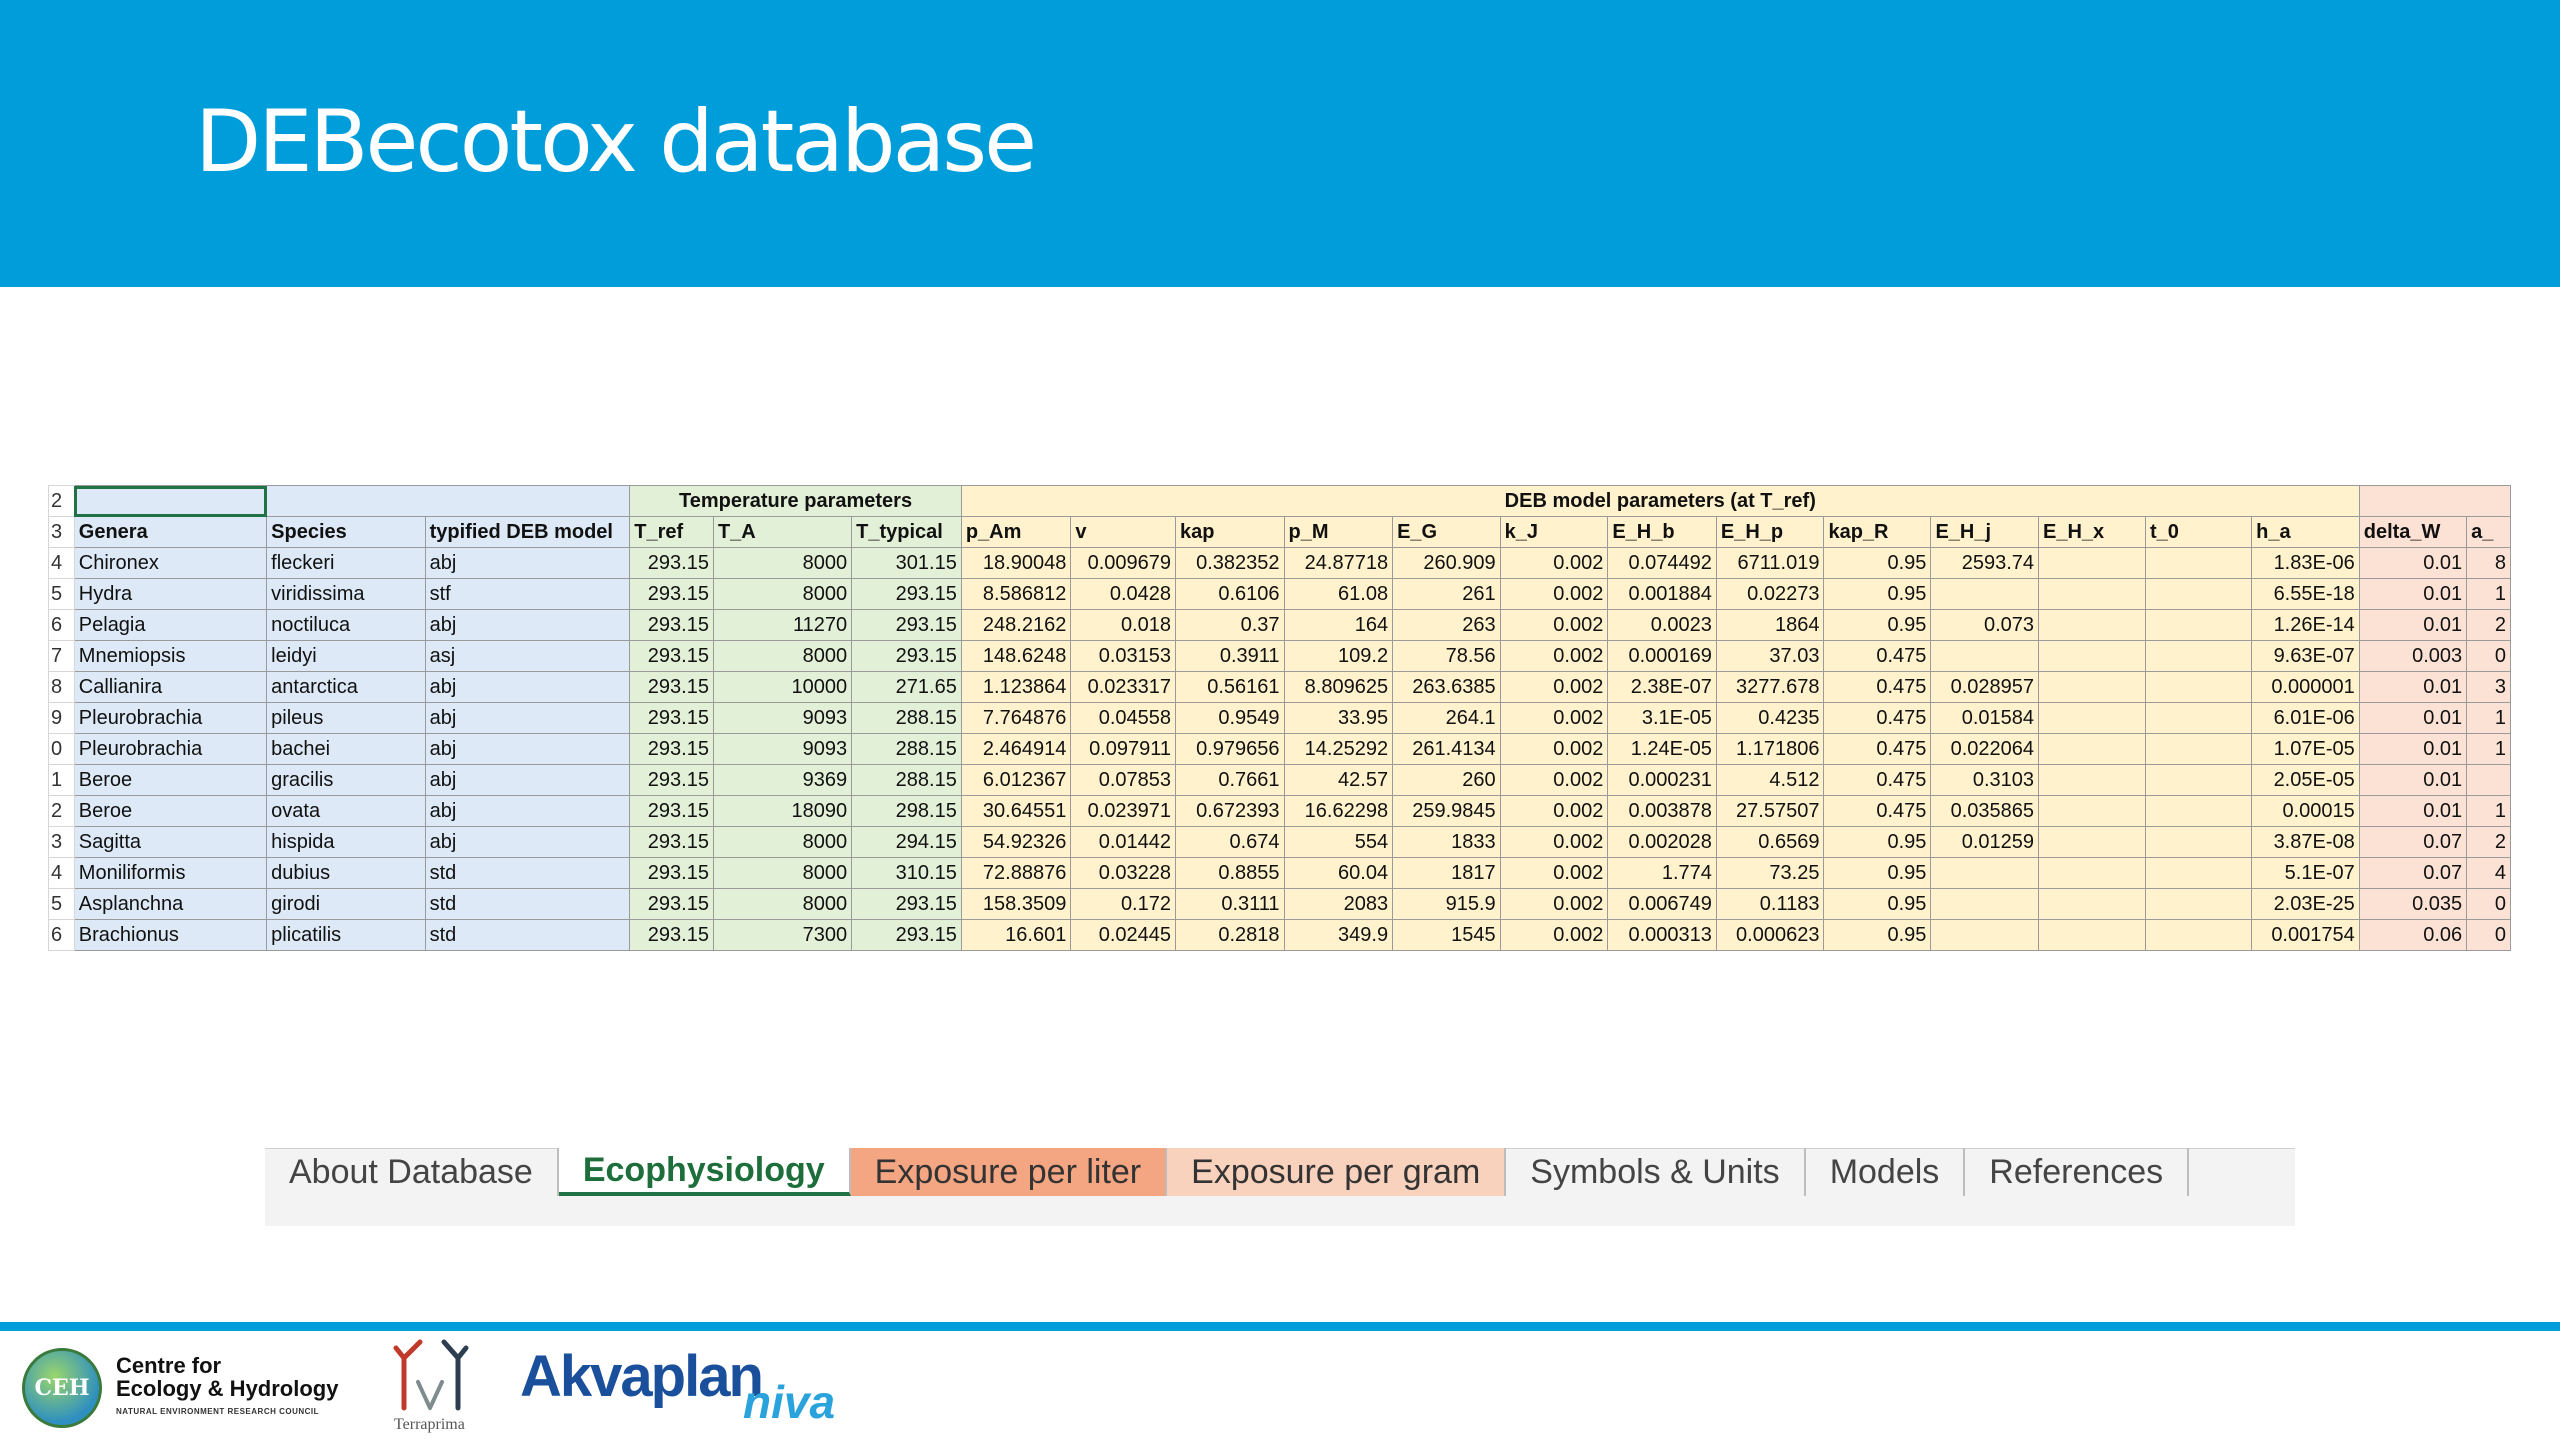  What do you see at coordinates (906, 687) in the screenshot?
I see `table-cell: 271.65` at bounding box center [906, 687].